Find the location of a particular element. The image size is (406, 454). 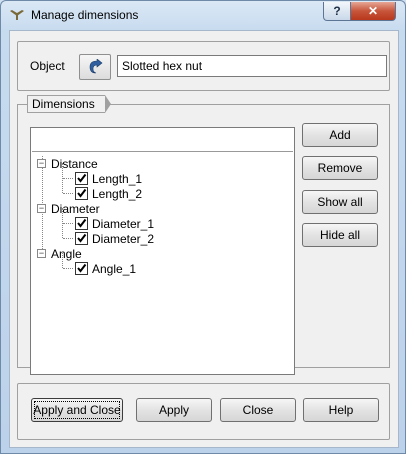

tree-item-length-1: Length_1 is located at coordinates (108, 178).